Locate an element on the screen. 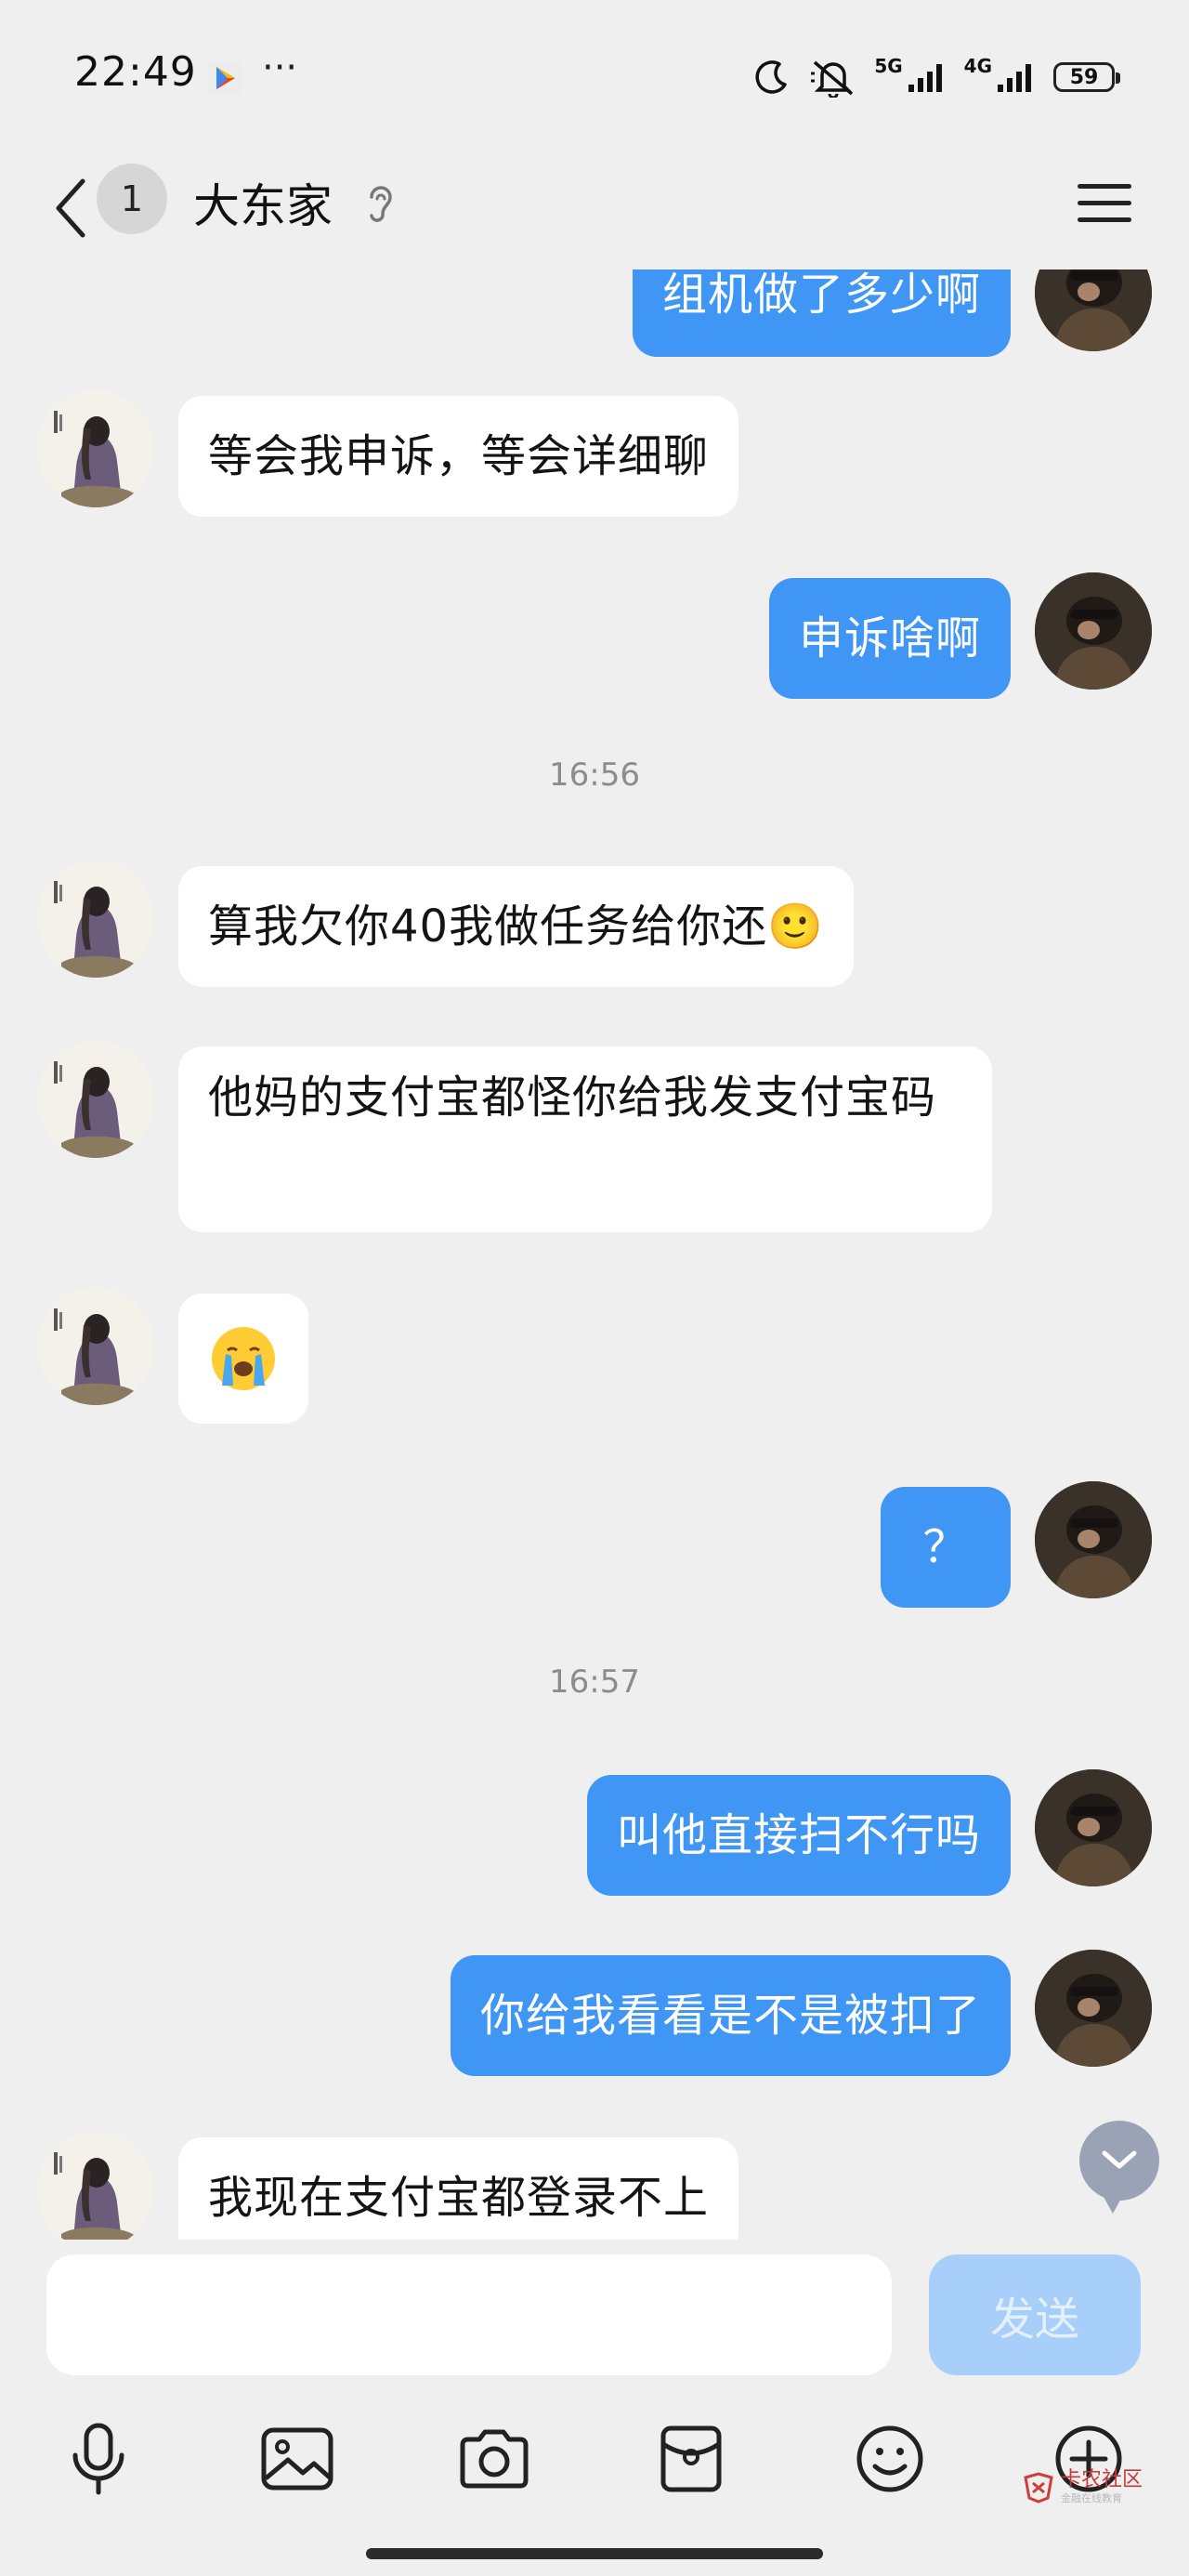 This screenshot has width=1189, height=2576. network-5g-label: 5G is located at coordinates (888, 66).